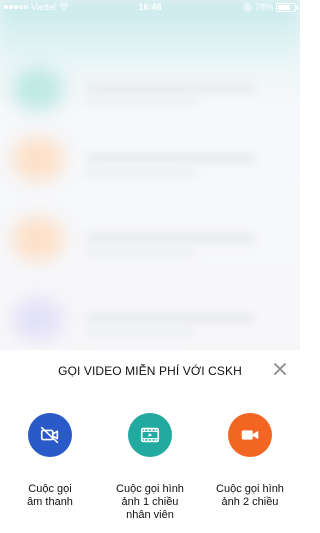 Image resolution: width=320 pixels, height=533 pixels. I want to click on status-bar: Viettel 16:48 78%, so click(150, 8).